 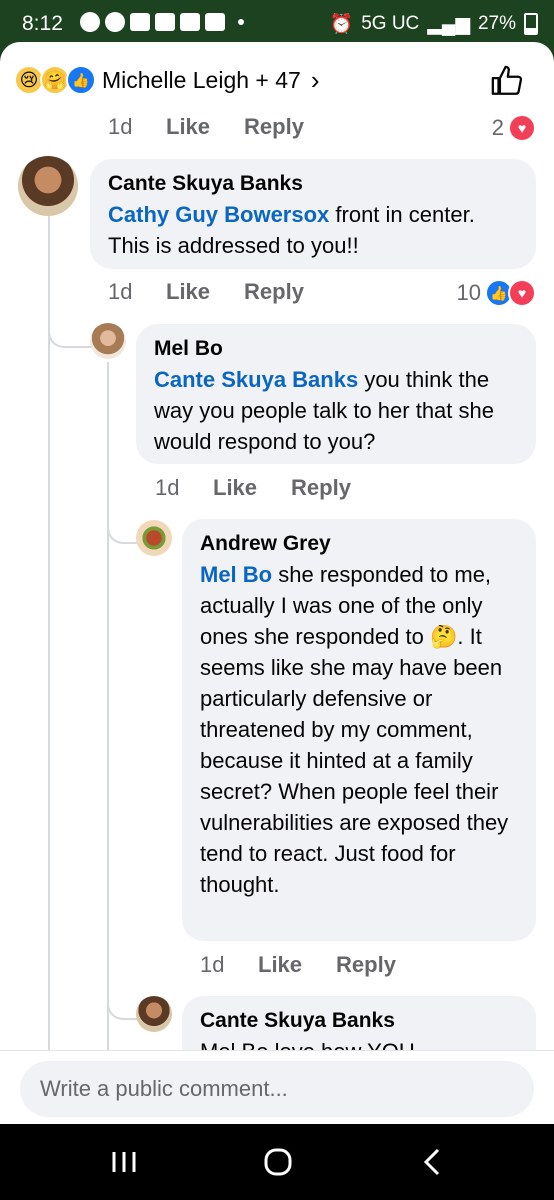 I want to click on signal-icon: ▂▄▆, so click(x=448, y=24).